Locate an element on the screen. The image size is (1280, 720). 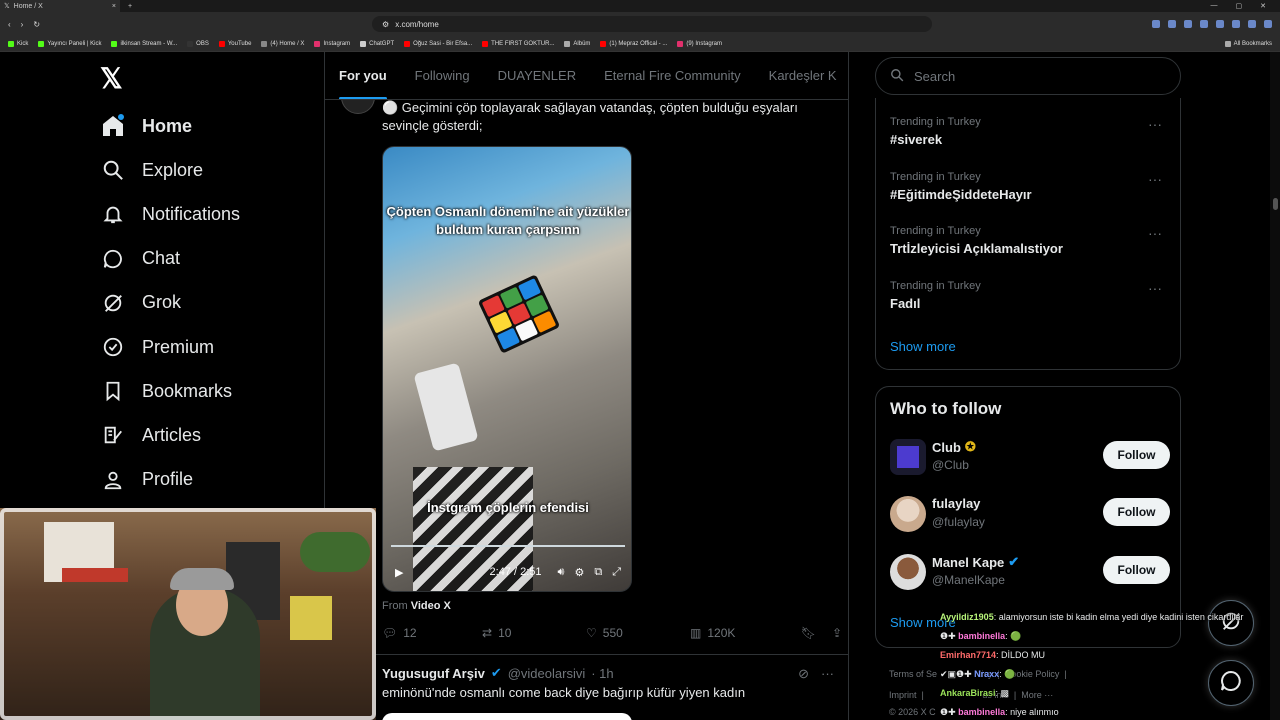
browser-toolbar: ‹ › ↻ ⚙ x.com/home is located at coordinates (640, 24).